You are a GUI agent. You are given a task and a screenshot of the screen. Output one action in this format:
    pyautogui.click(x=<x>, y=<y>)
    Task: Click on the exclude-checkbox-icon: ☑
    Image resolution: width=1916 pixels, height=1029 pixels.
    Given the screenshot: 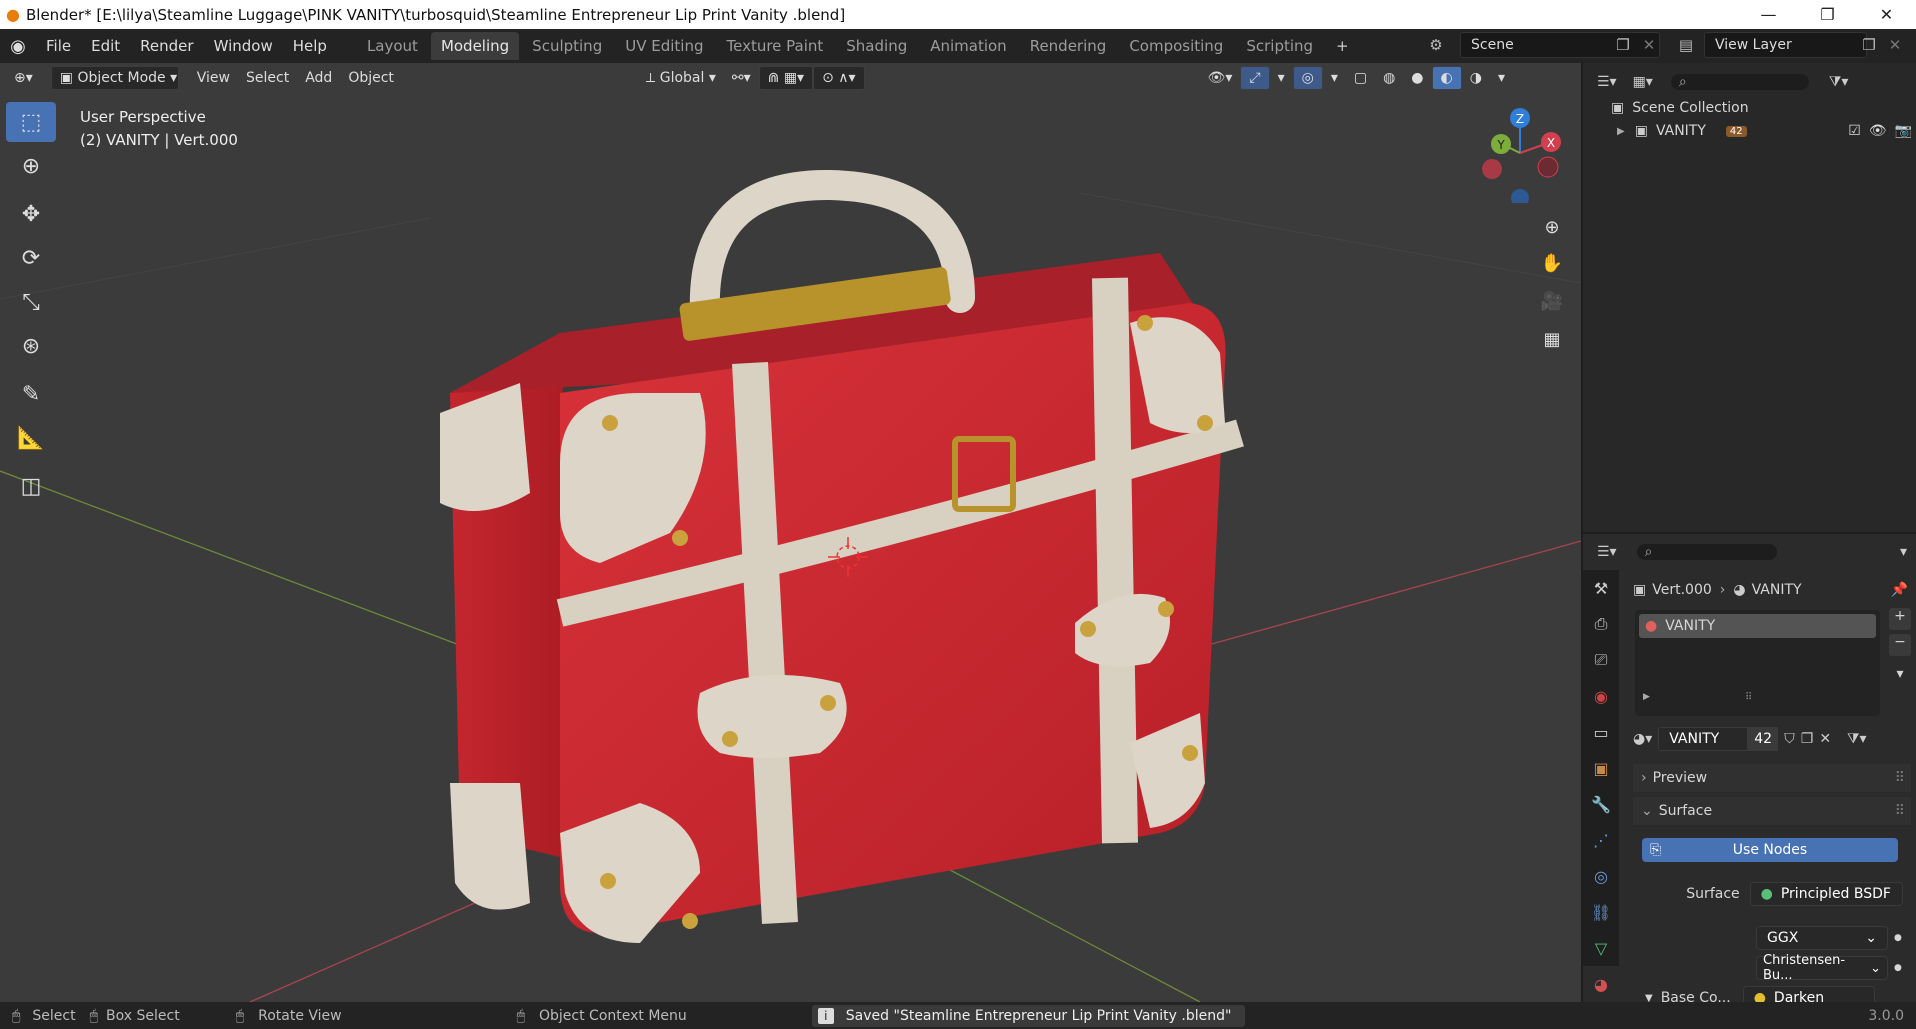 What is the action you would take?
    pyautogui.click(x=1854, y=131)
    